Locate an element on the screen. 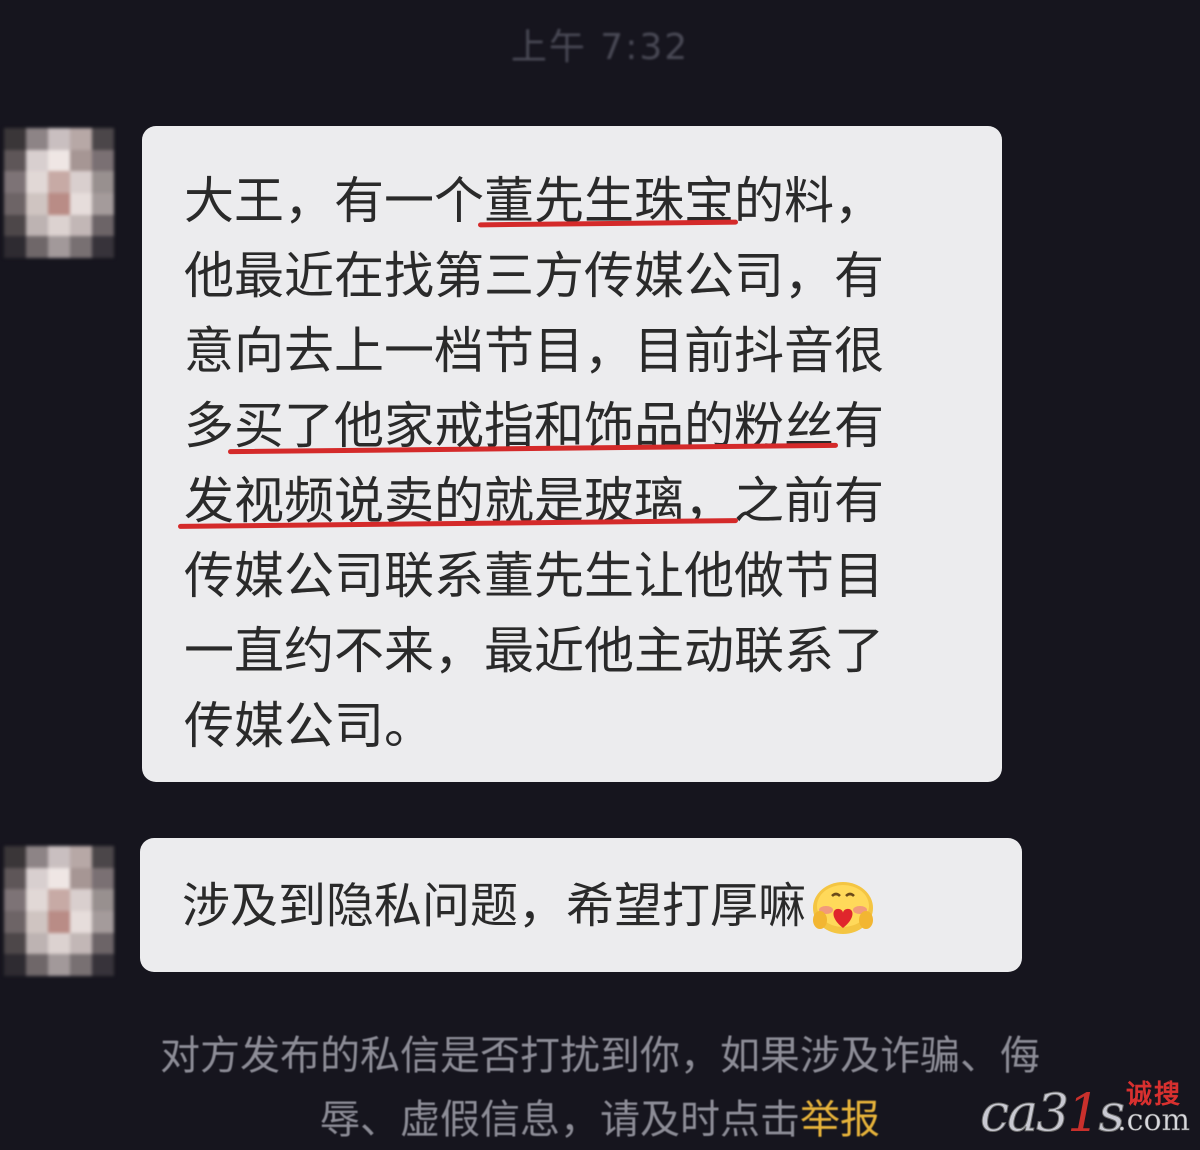 This screenshot has width=1200, height=1150. message-line: 发视频说卖的就是玻璃，之前有 is located at coordinates (534, 501).